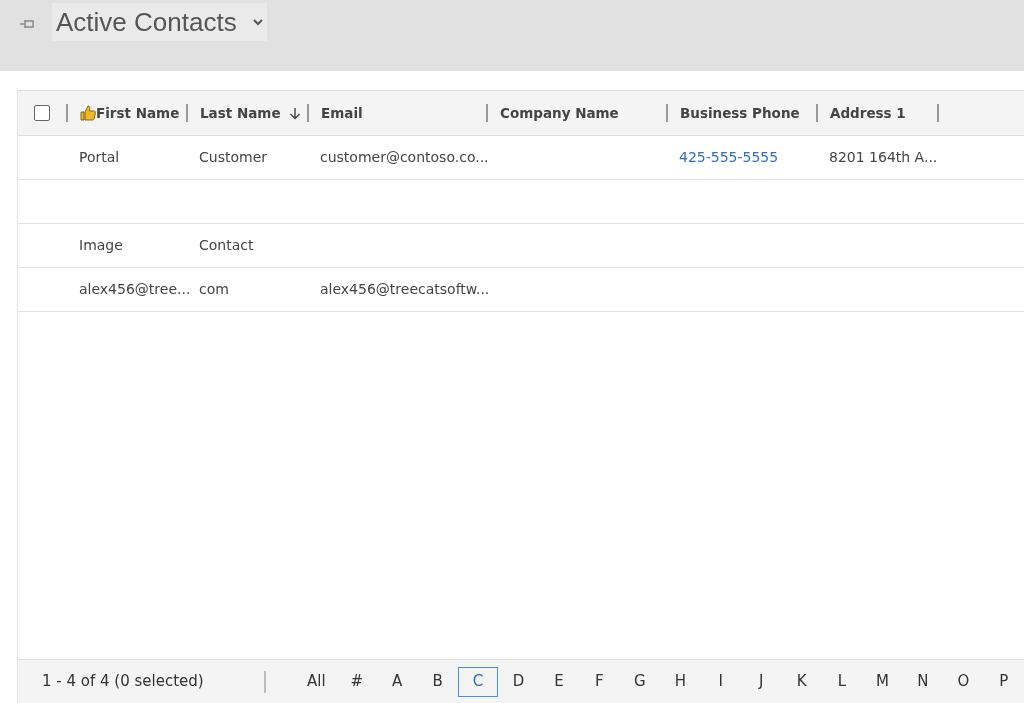  Describe the element at coordinates (138, 113) in the screenshot. I see `column-header: First Name` at that location.